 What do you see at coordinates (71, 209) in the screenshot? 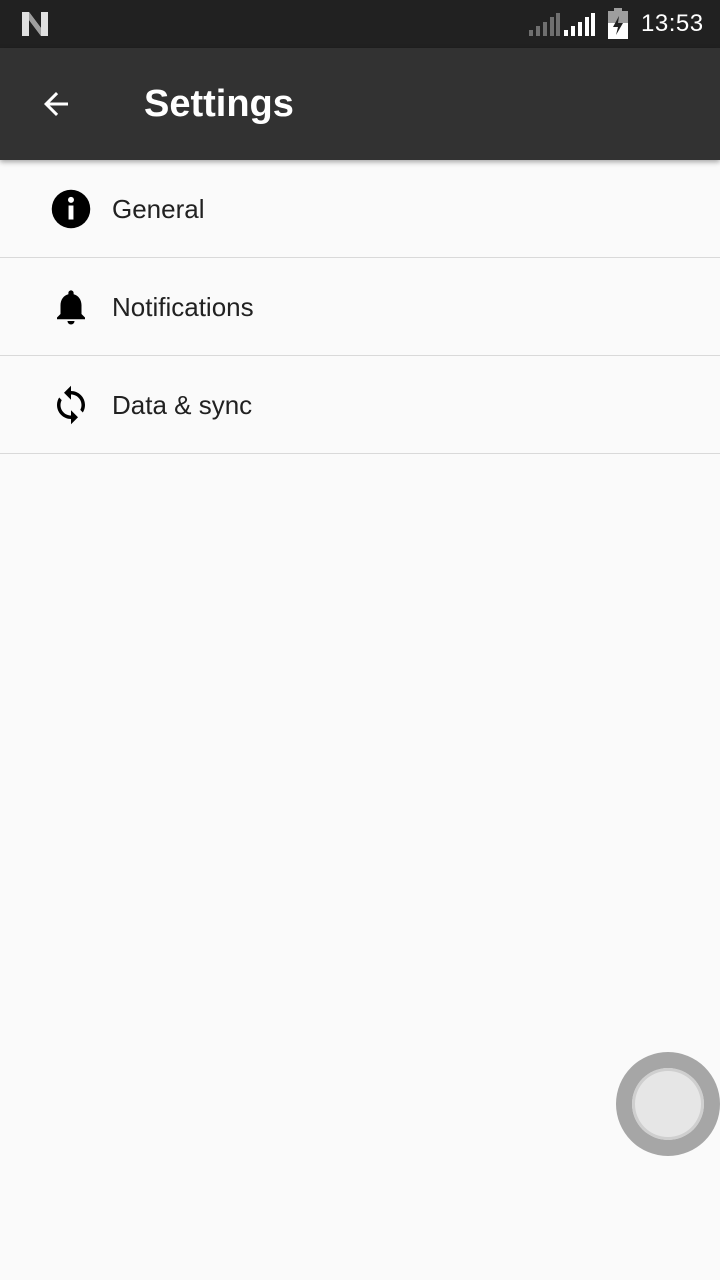
I see `info-icon` at bounding box center [71, 209].